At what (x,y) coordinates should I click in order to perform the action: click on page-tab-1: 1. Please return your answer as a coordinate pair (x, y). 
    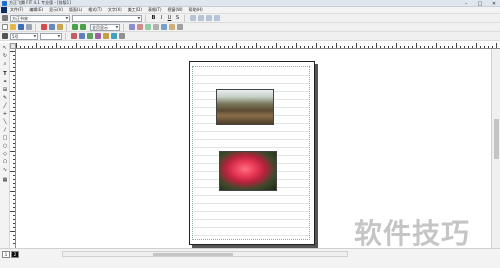
    Looking at the image, I should click on (6, 254).